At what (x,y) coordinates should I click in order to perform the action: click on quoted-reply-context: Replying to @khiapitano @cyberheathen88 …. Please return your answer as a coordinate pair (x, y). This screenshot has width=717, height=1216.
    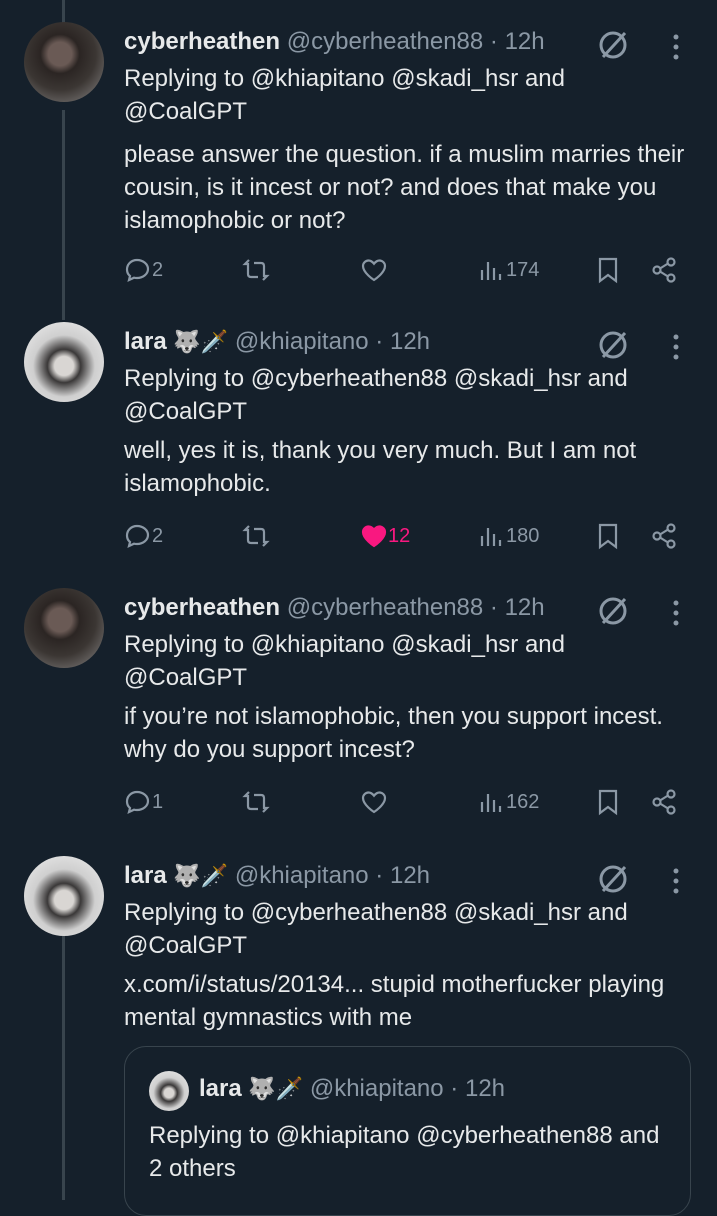
    Looking at the image, I should click on (409, 1152).